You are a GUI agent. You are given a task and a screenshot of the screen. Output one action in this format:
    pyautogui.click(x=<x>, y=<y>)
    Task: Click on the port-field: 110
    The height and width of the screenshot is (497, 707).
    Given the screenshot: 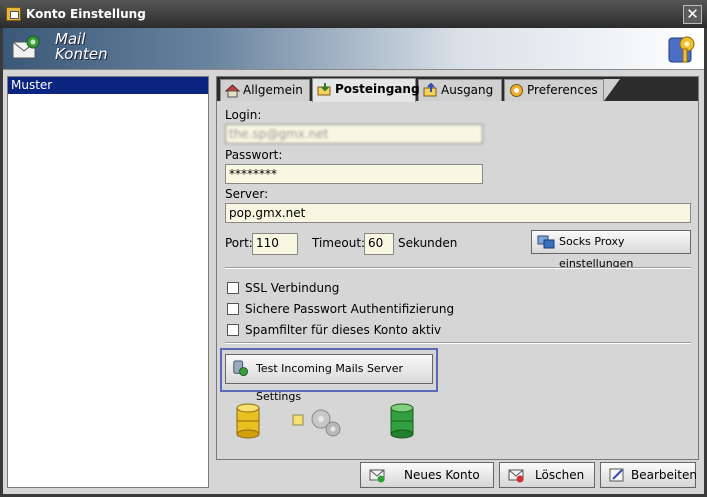 What is the action you would take?
    pyautogui.click(x=275, y=244)
    